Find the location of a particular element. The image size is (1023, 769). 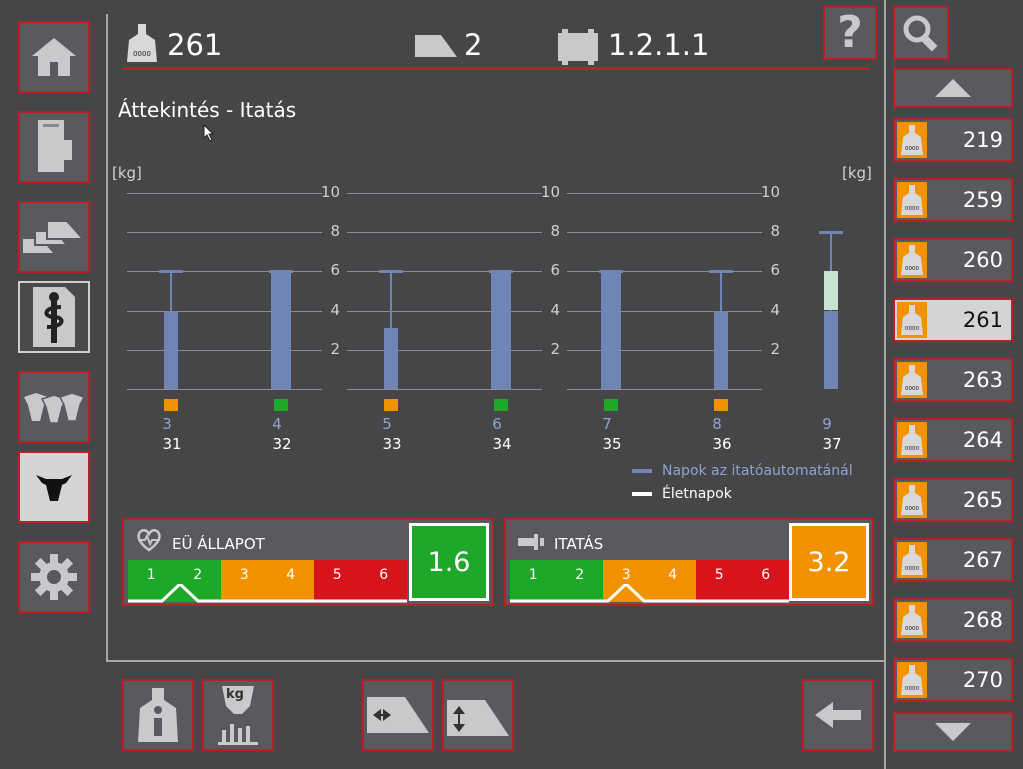

life-day-label: 35 is located at coordinates (612, 444).